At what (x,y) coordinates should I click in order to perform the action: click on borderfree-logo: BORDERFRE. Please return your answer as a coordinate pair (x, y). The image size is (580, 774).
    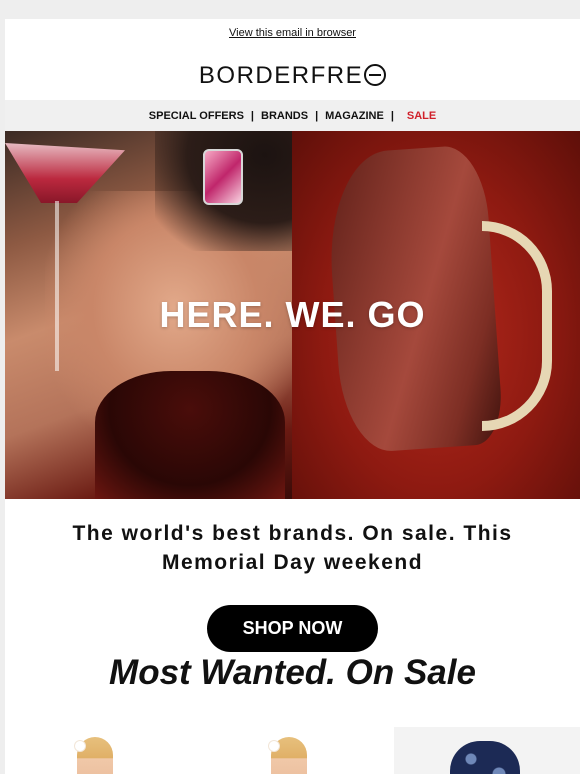
    Looking at the image, I should click on (292, 76).